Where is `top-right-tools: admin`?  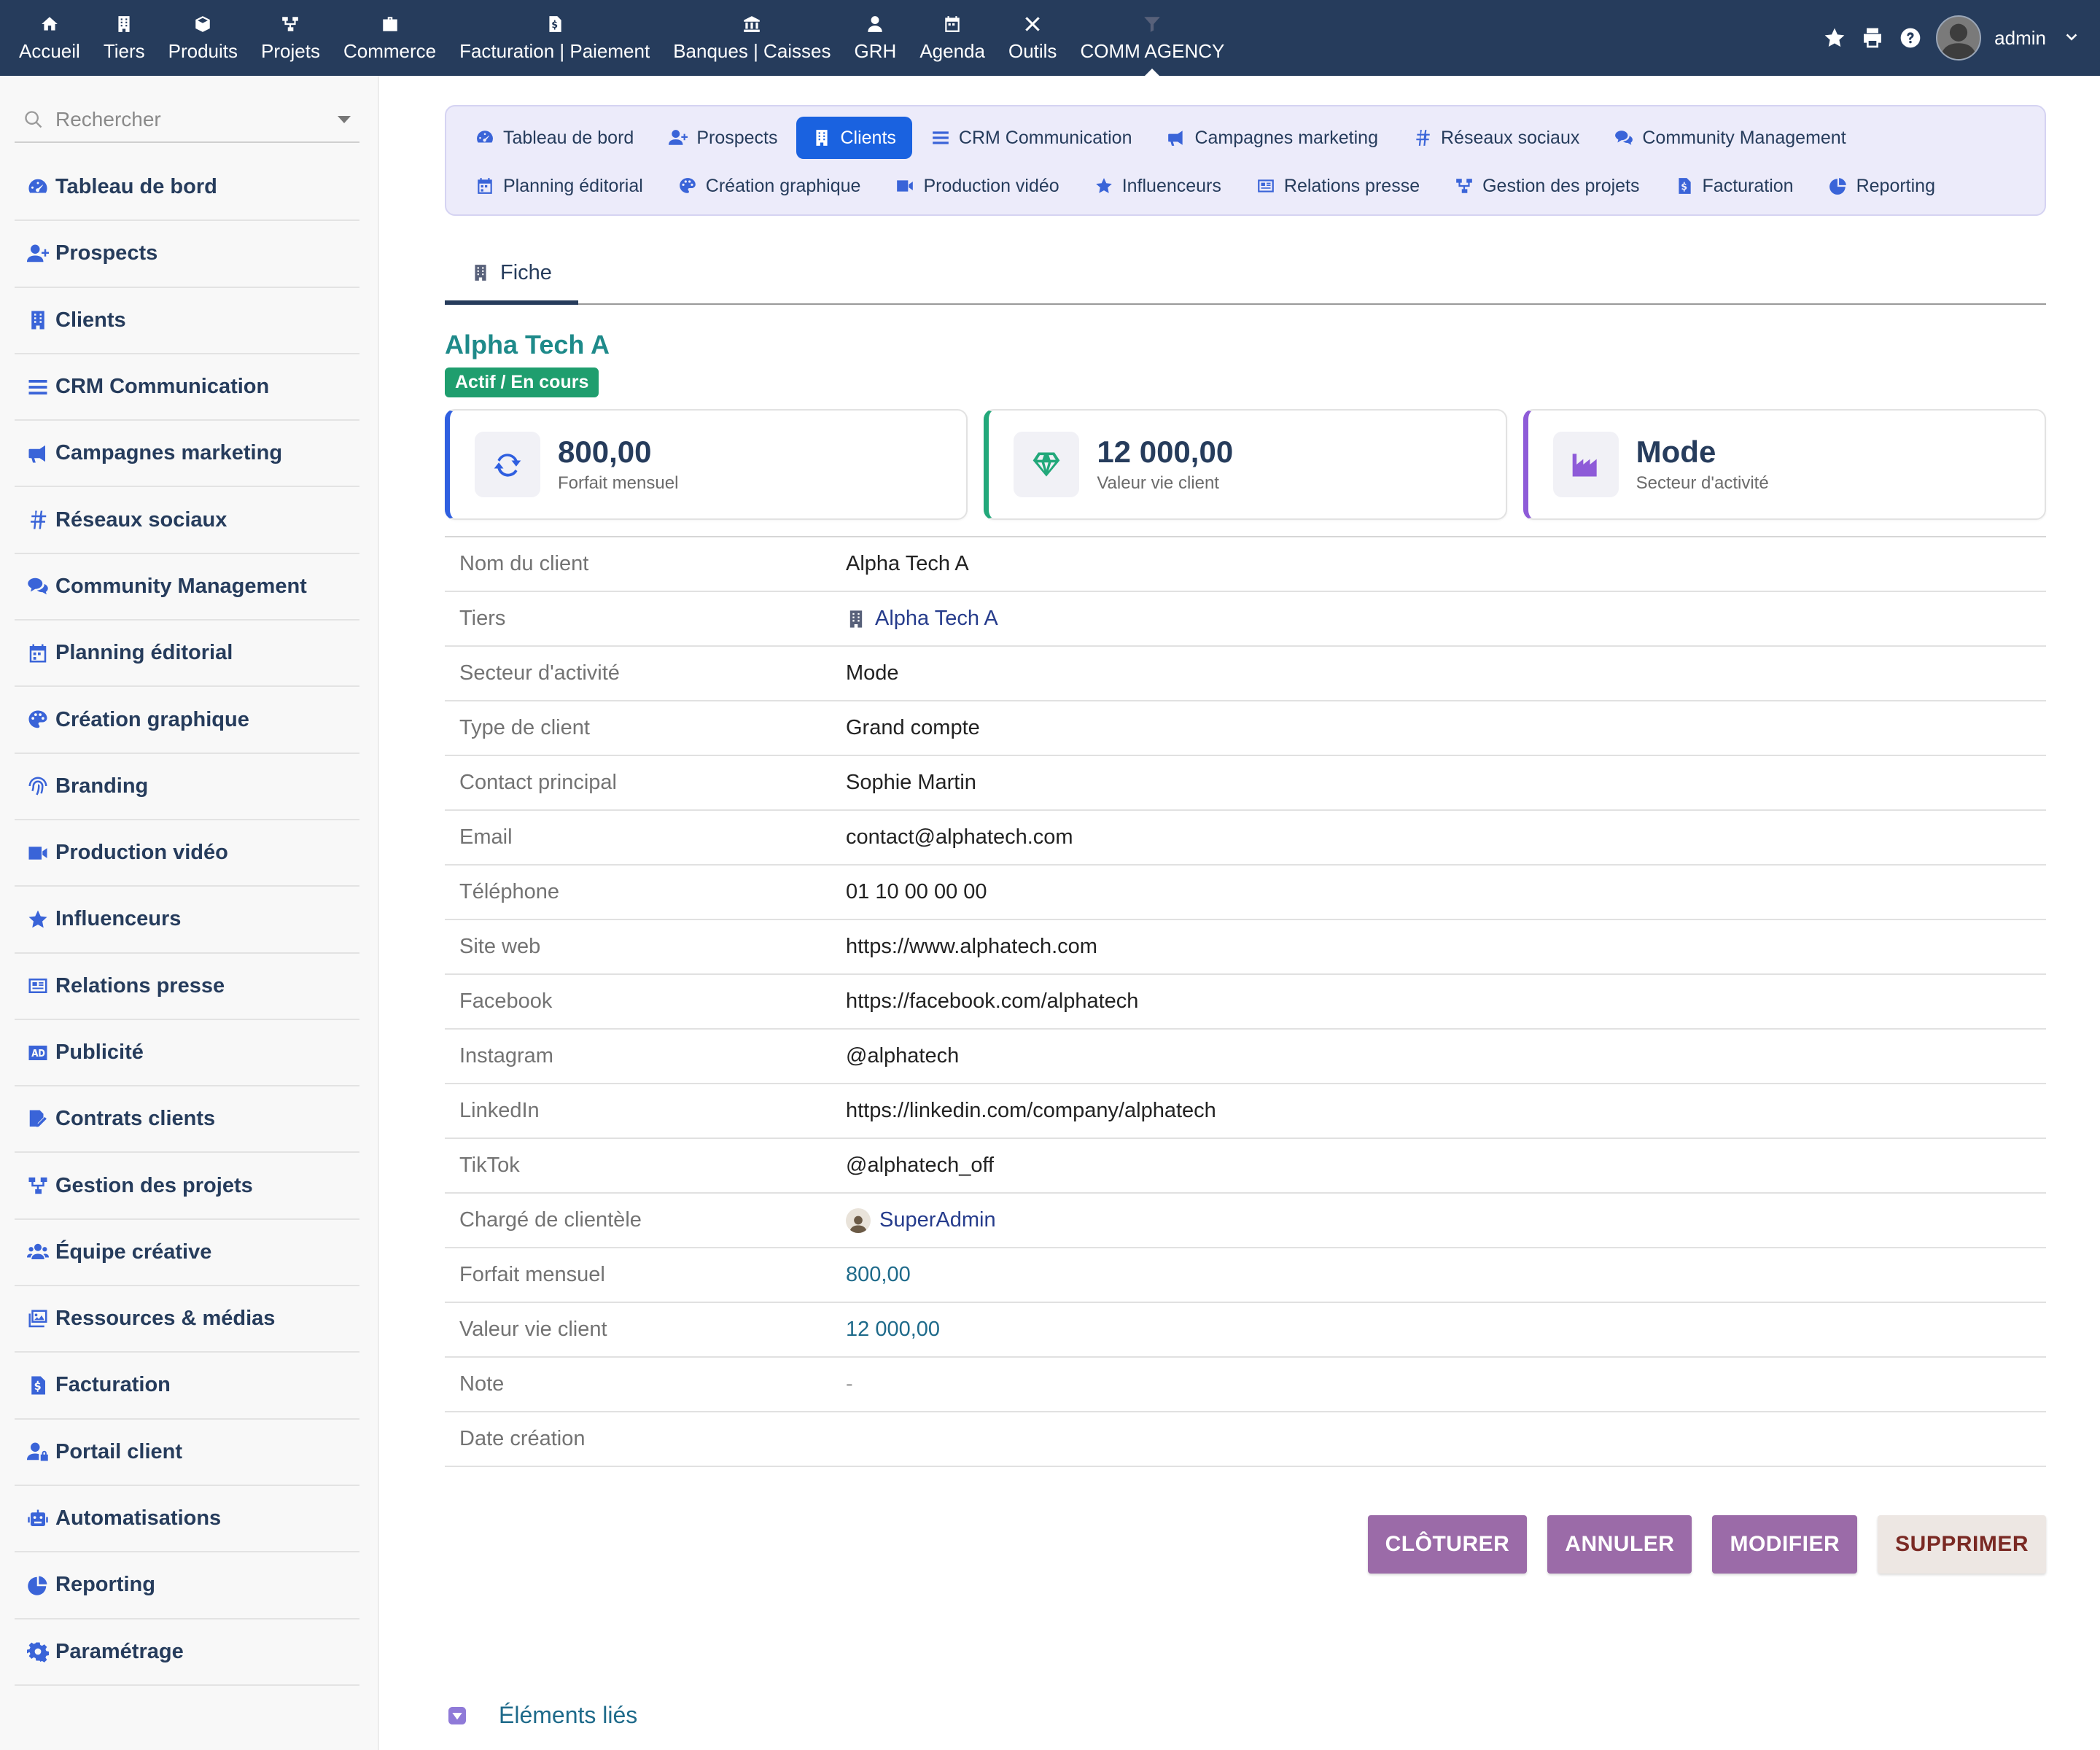 top-right-tools: admin is located at coordinates (1961, 38).